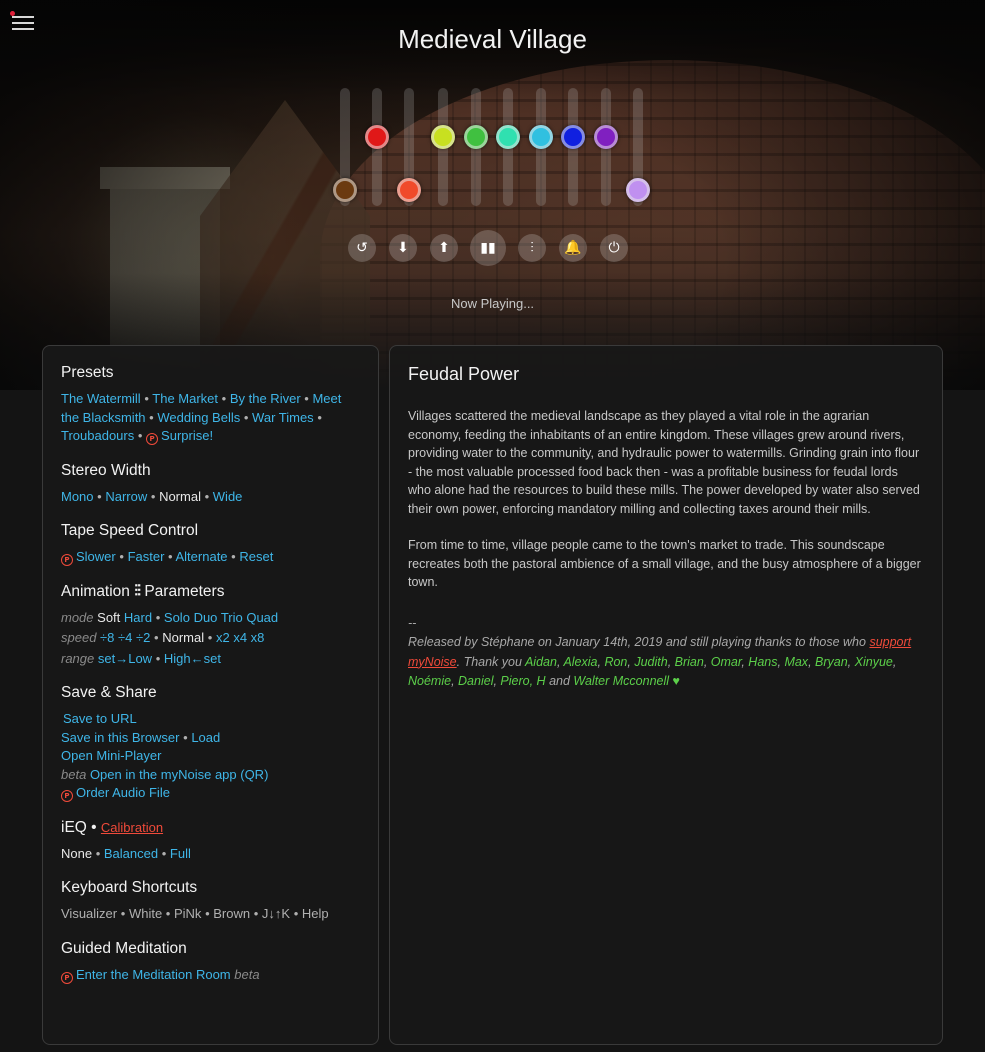 The height and width of the screenshot is (1052, 985). What do you see at coordinates (206, 617) in the screenshot?
I see `mode-duo: Duo` at bounding box center [206, 617].